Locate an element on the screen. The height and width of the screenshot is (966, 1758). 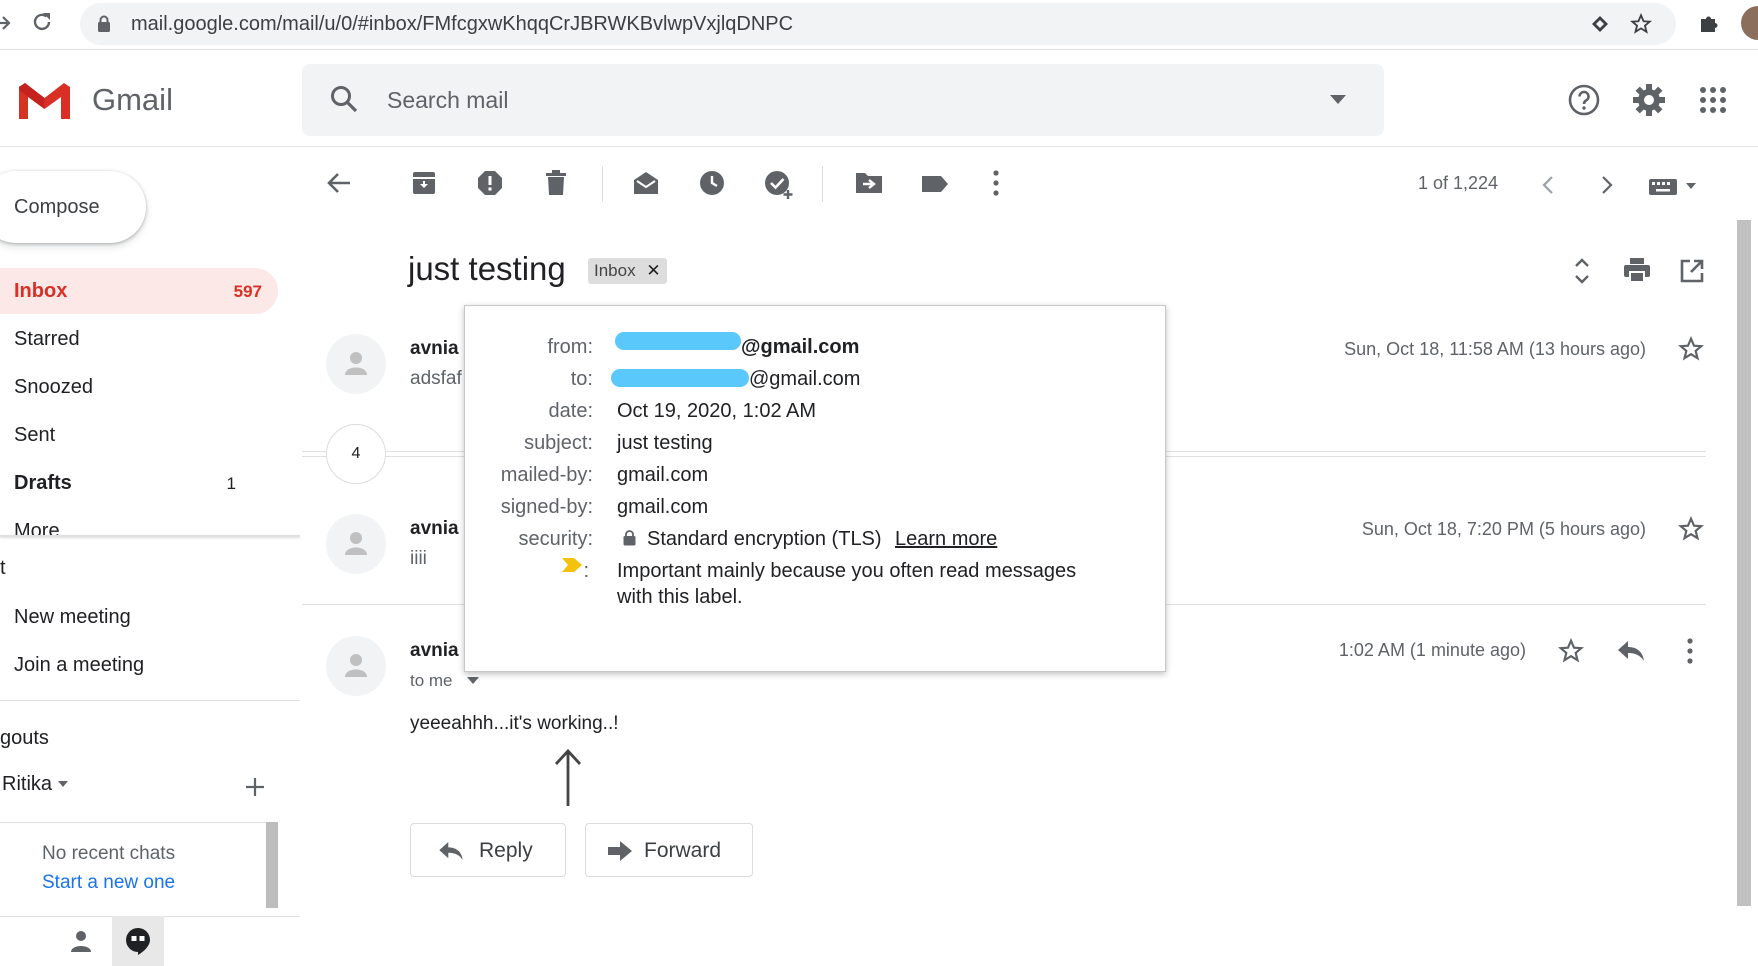
add-chat-icon is located at coordinates (255, 787).